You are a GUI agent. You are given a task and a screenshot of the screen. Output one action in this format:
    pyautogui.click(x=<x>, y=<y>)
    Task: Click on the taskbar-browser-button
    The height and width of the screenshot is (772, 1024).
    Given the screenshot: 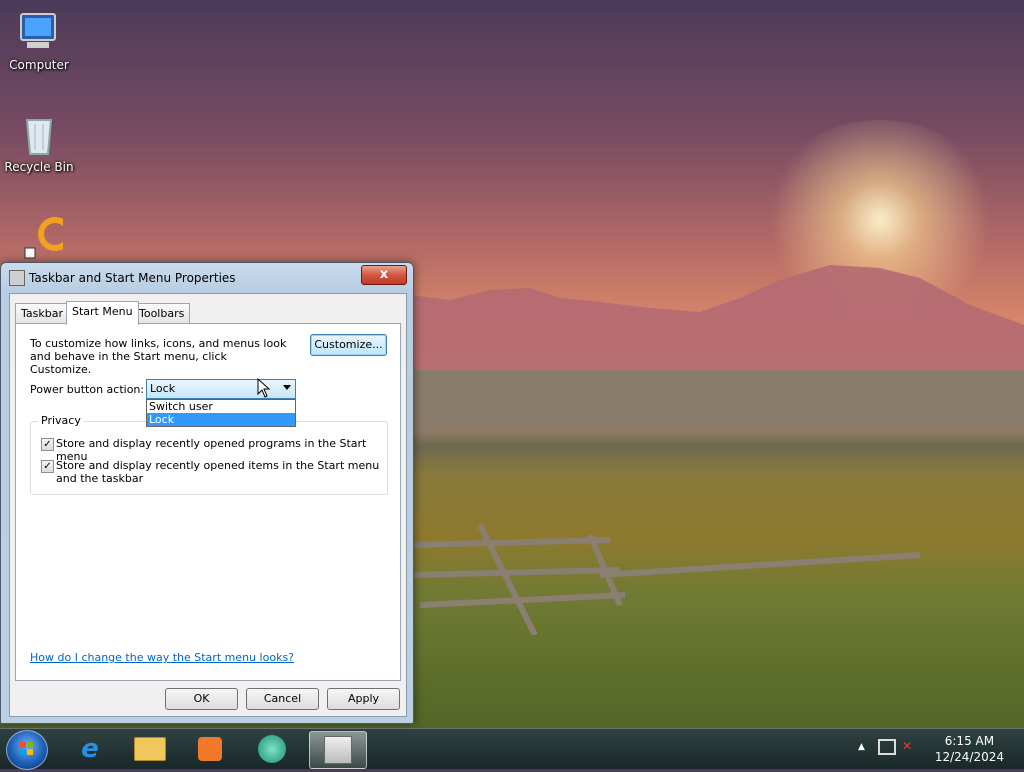 What is the action you would take?
    pyautogui.click(x=272, y=749)
    